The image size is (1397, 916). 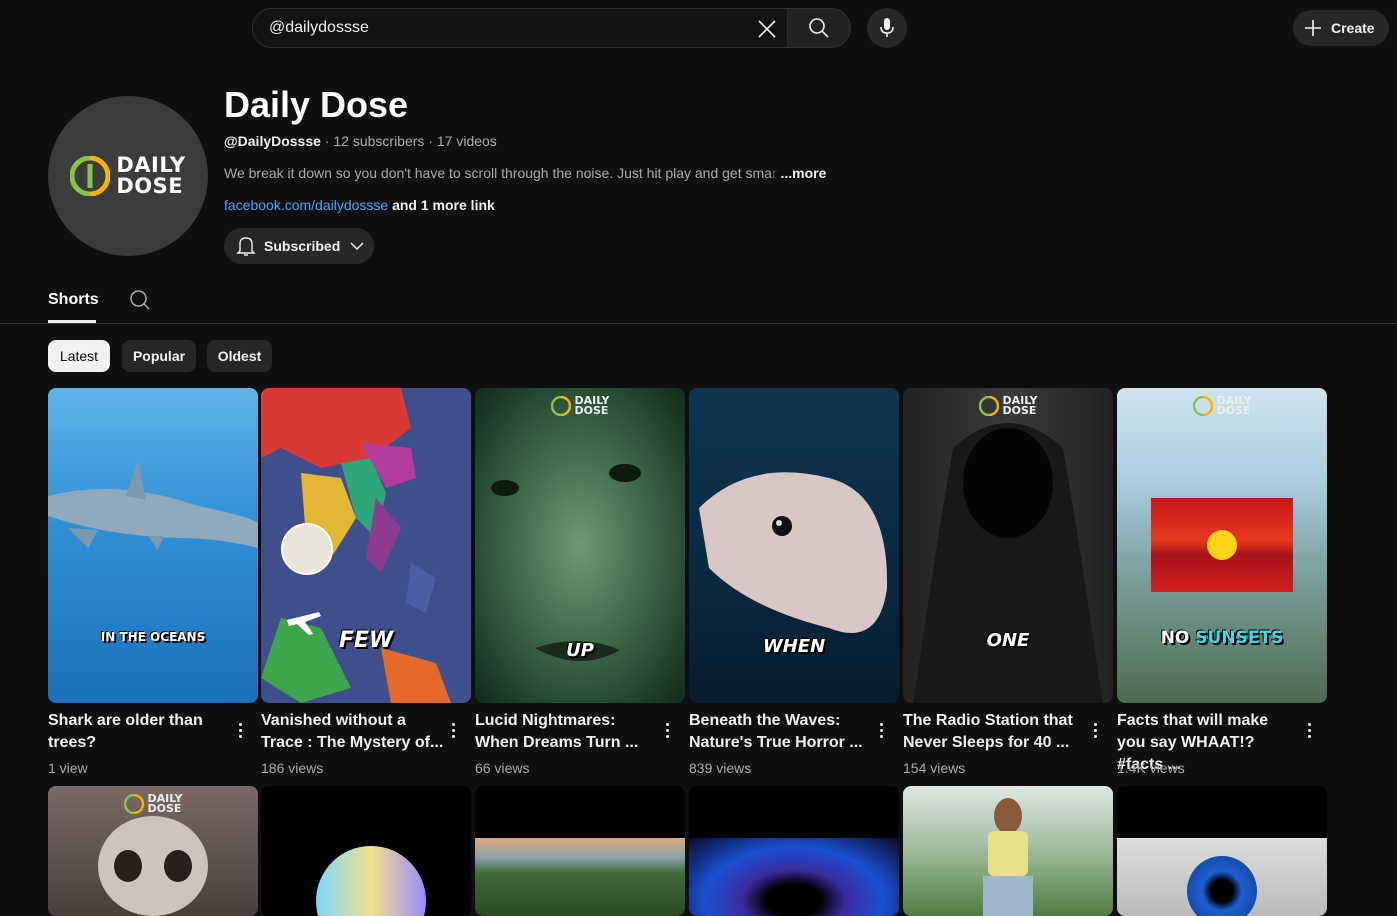 I want to click on short-views: 186 views, so click(x=292, y=768).